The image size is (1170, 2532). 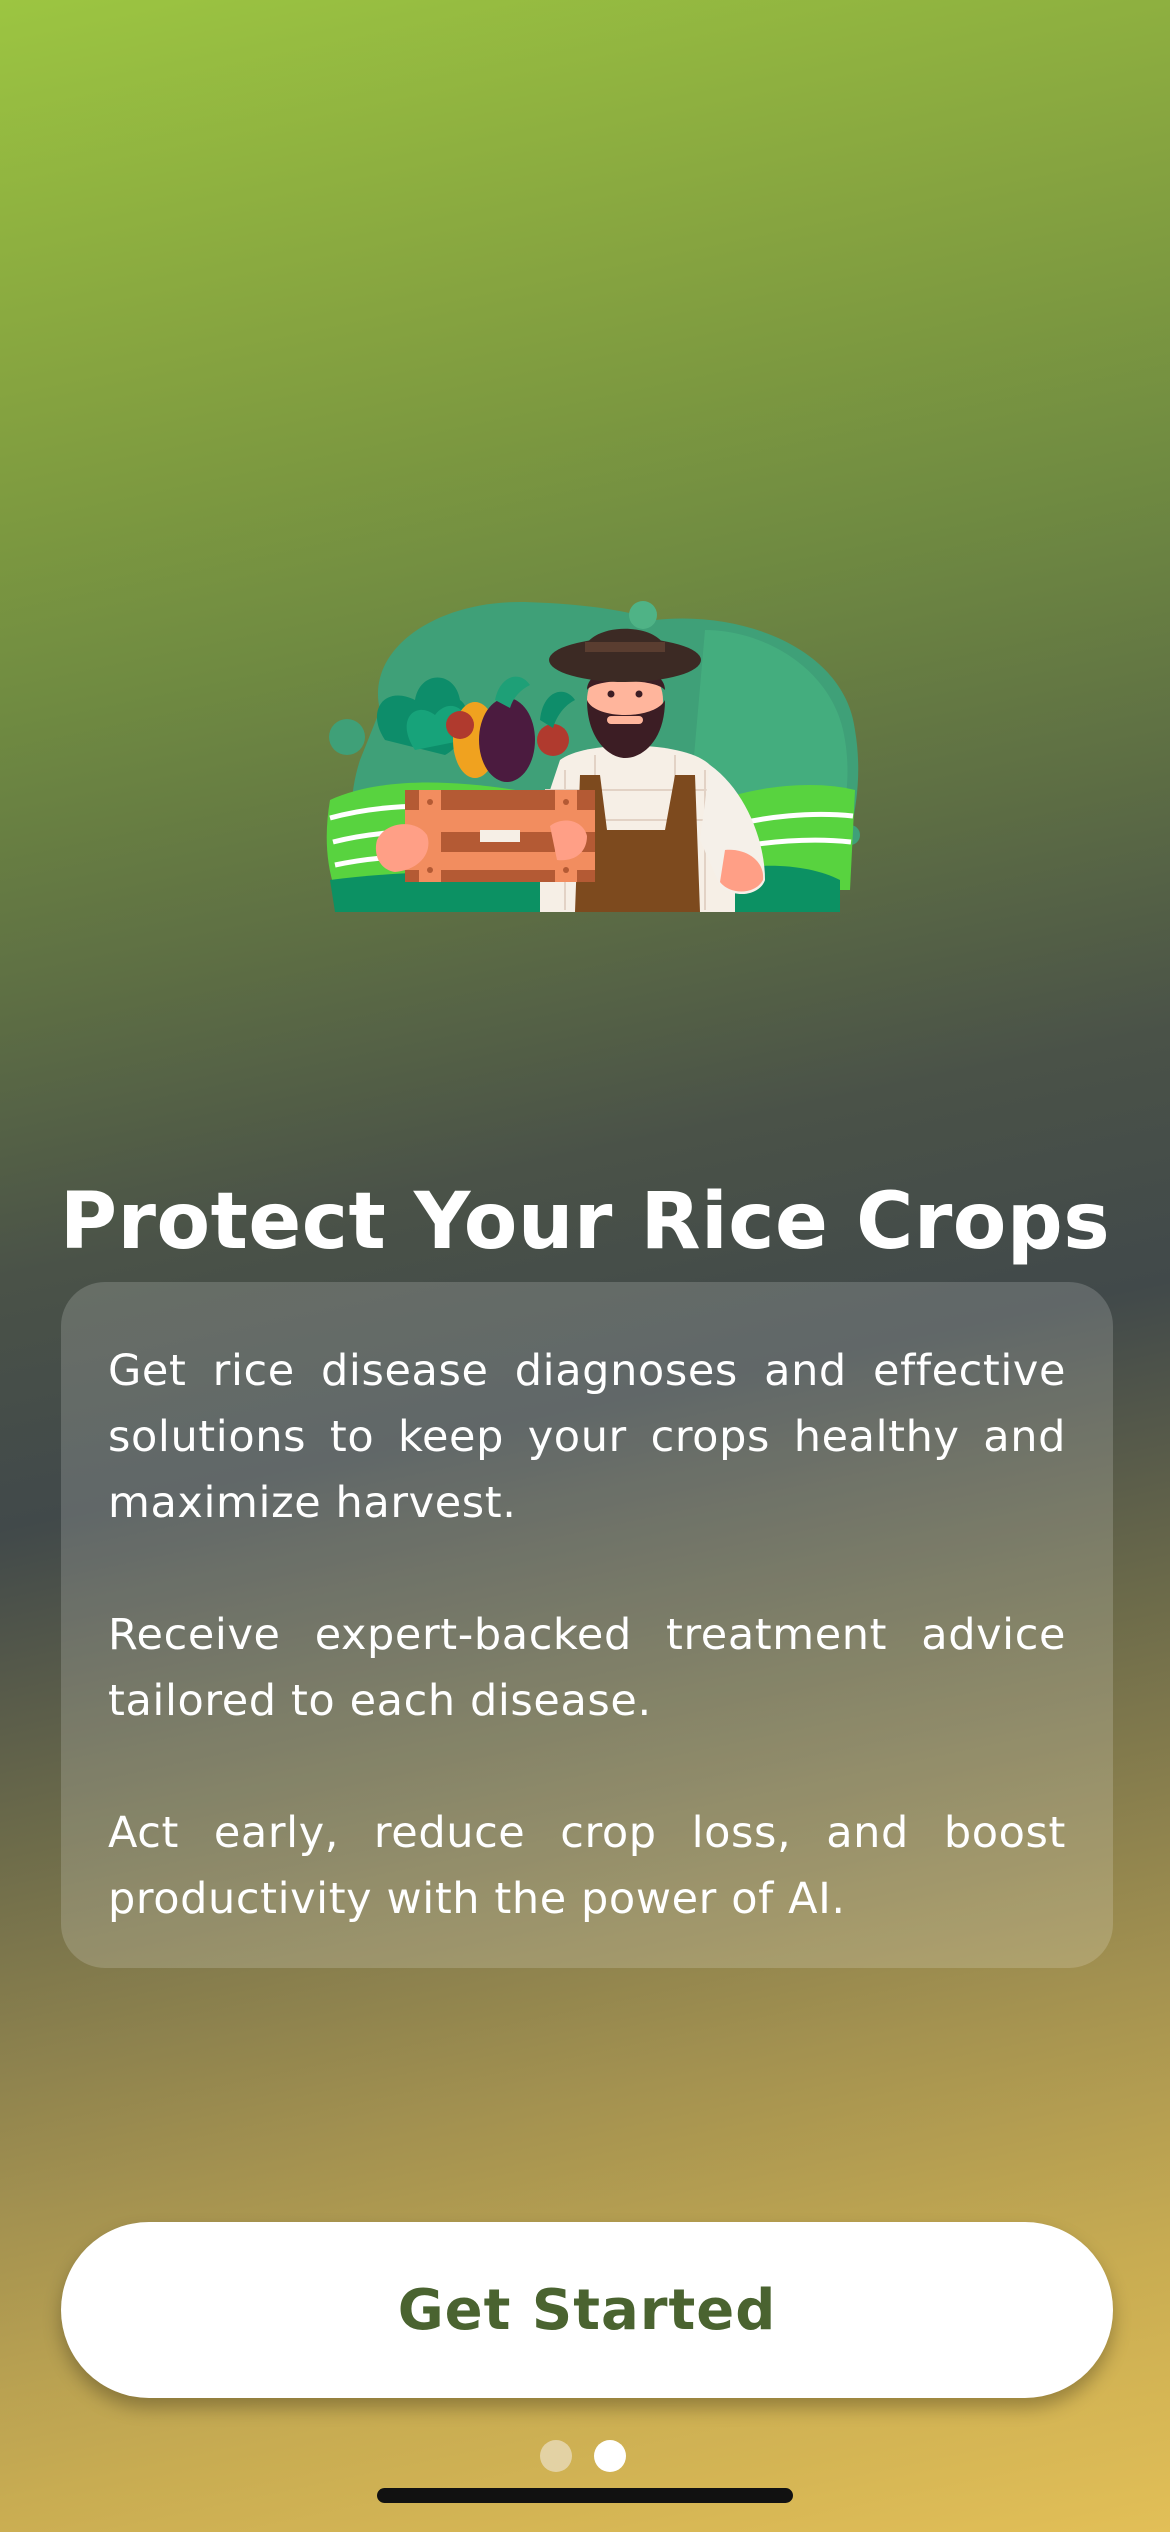 What do you see at coordinates (585, 2495) in the screenshot?
I see `home-indicator` at bounding box center [585, 2495].